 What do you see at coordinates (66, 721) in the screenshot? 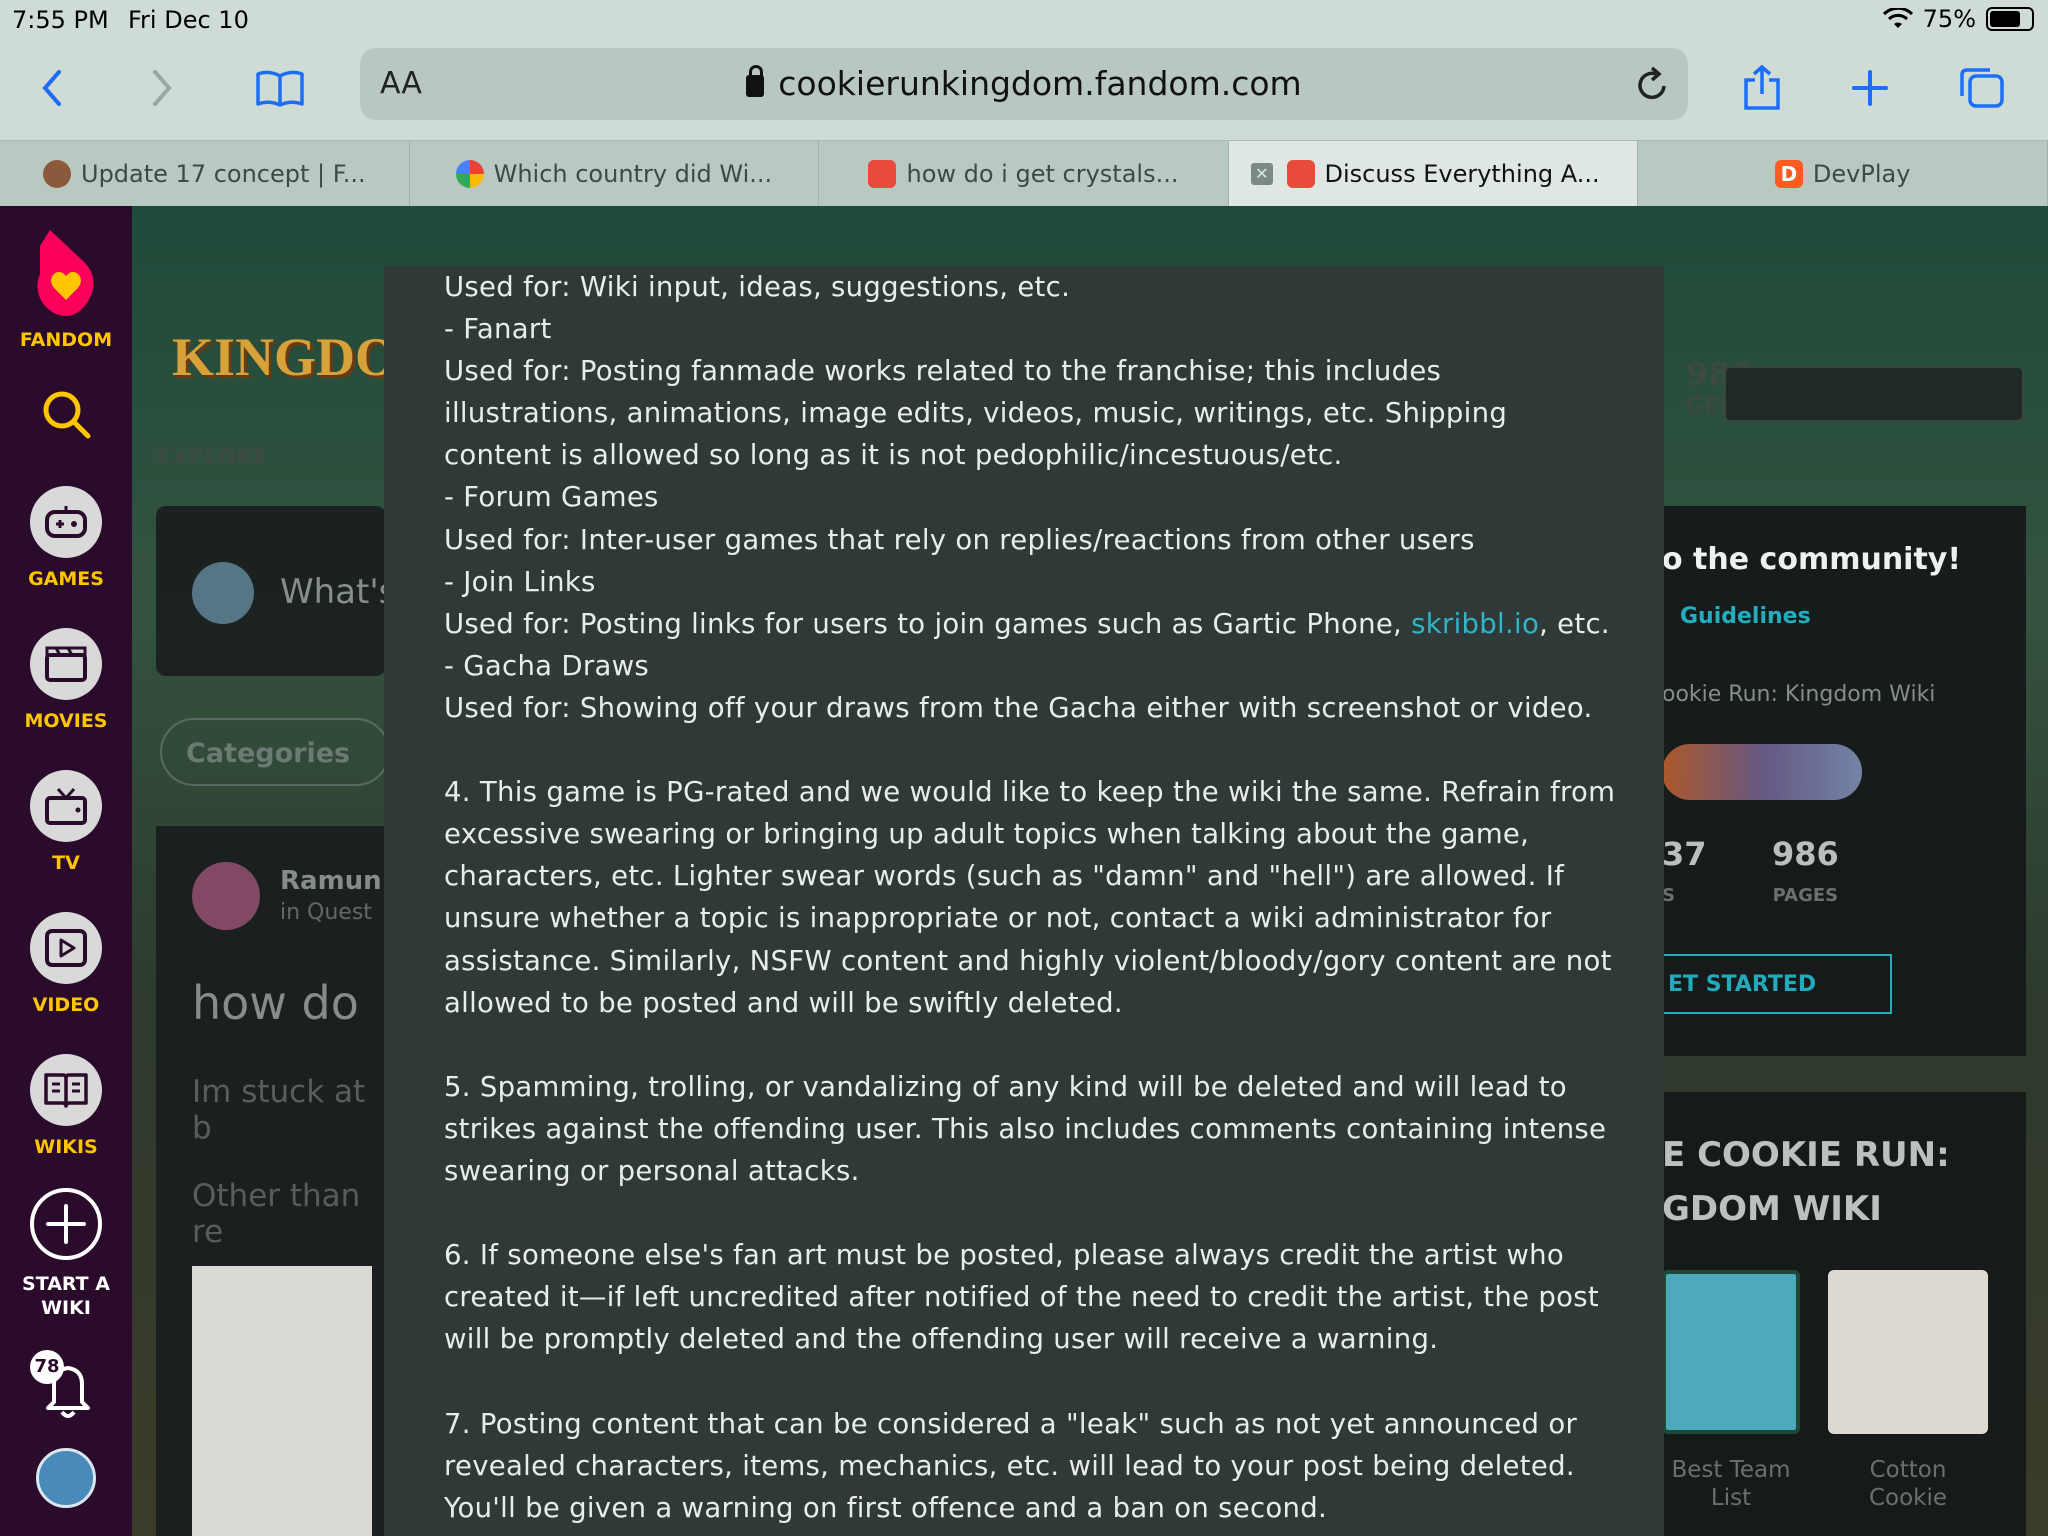
I see `sidebar-label: MOVIES` at bounding box center [66, 721].